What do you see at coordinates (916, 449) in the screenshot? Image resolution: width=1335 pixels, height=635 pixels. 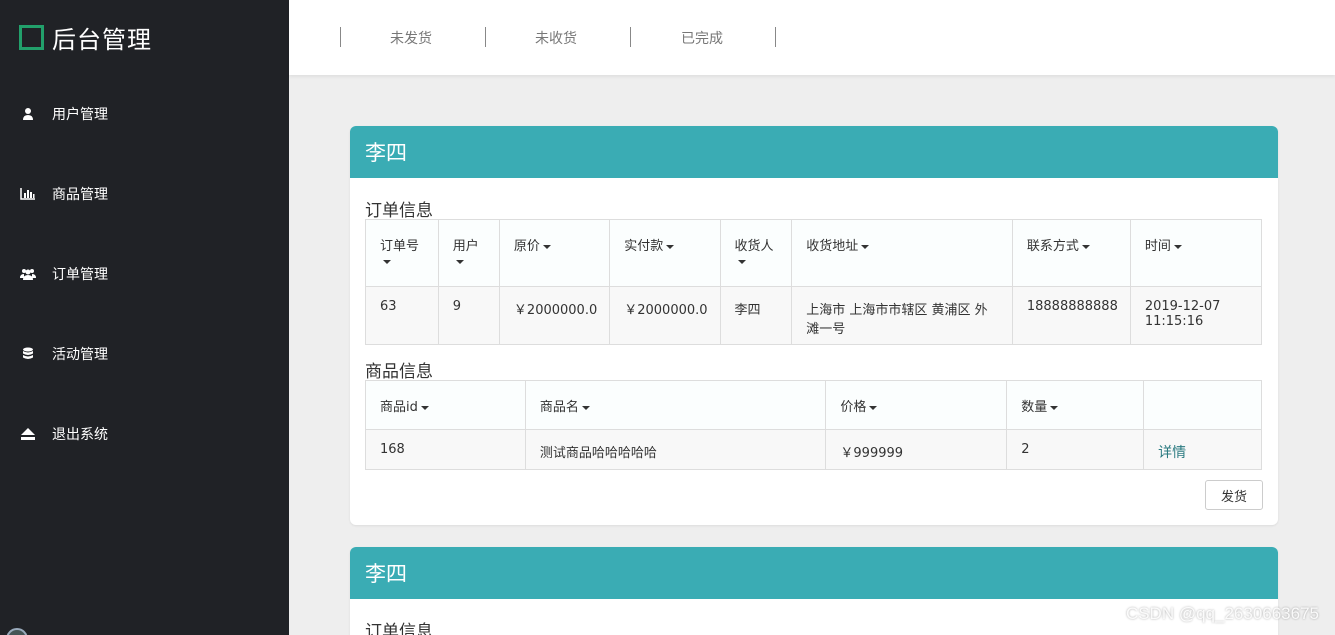 I see `cell-price: ￥999999` at bounding box center [916, 449].